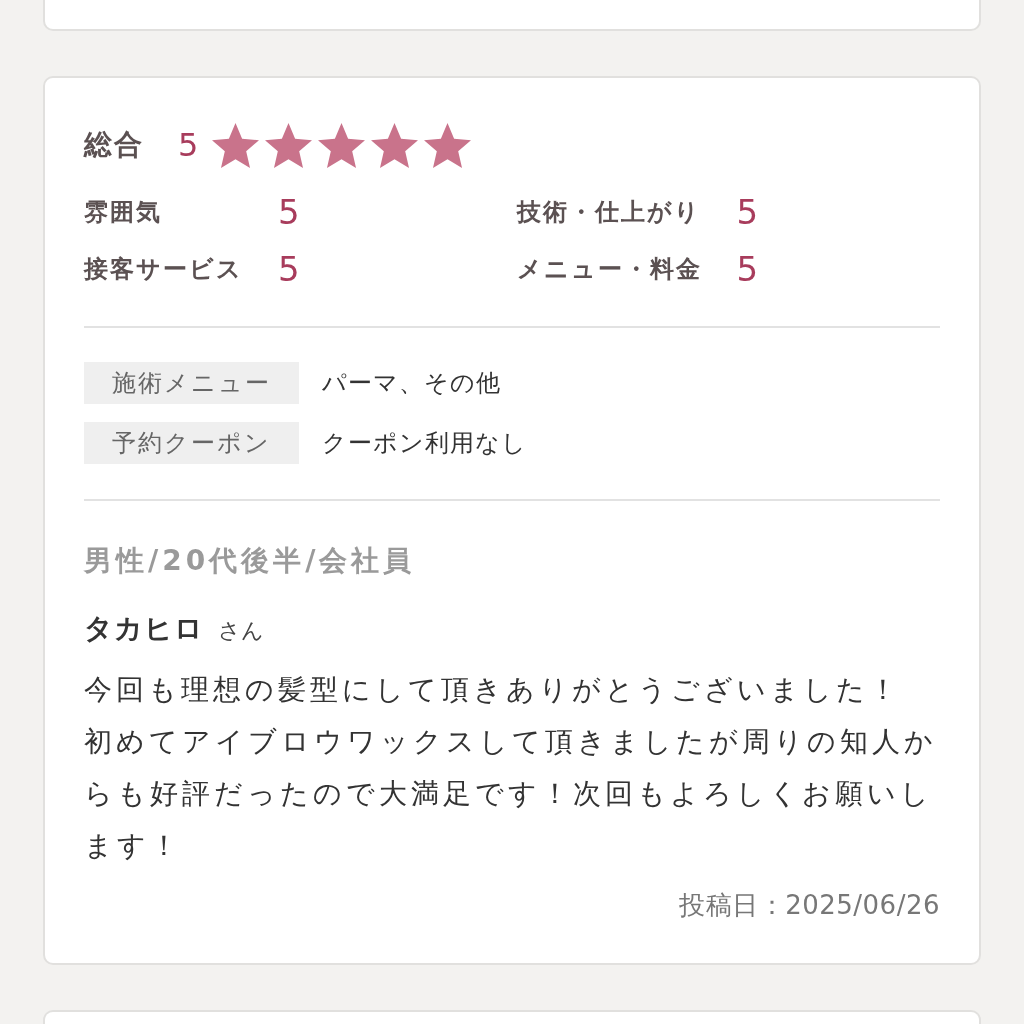  Describe the element at coordinates (191, 443) in the screenshot. I see `detail-label: 予約クーポン` at that location.